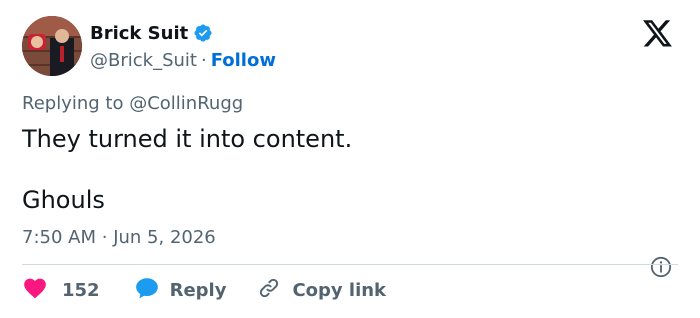  Describe the element at coordinates (143, 60) in the screenshot. I see `author-handle: @Brick_Suit` at that location.